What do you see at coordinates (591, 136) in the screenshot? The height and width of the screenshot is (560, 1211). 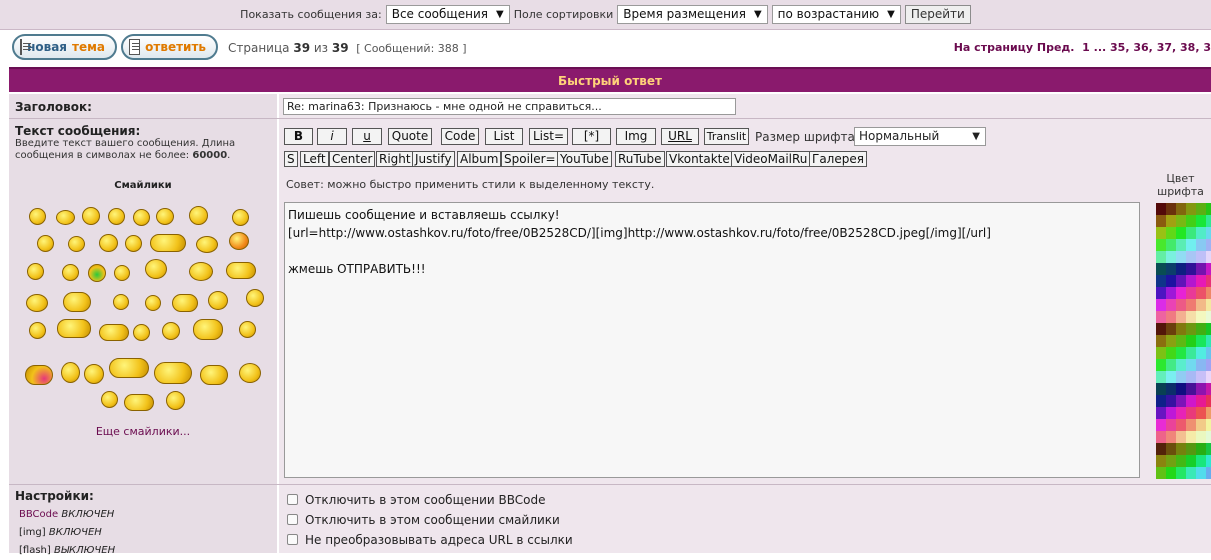 I see `list-item-button: [*]` at bounding box center [591, 136].